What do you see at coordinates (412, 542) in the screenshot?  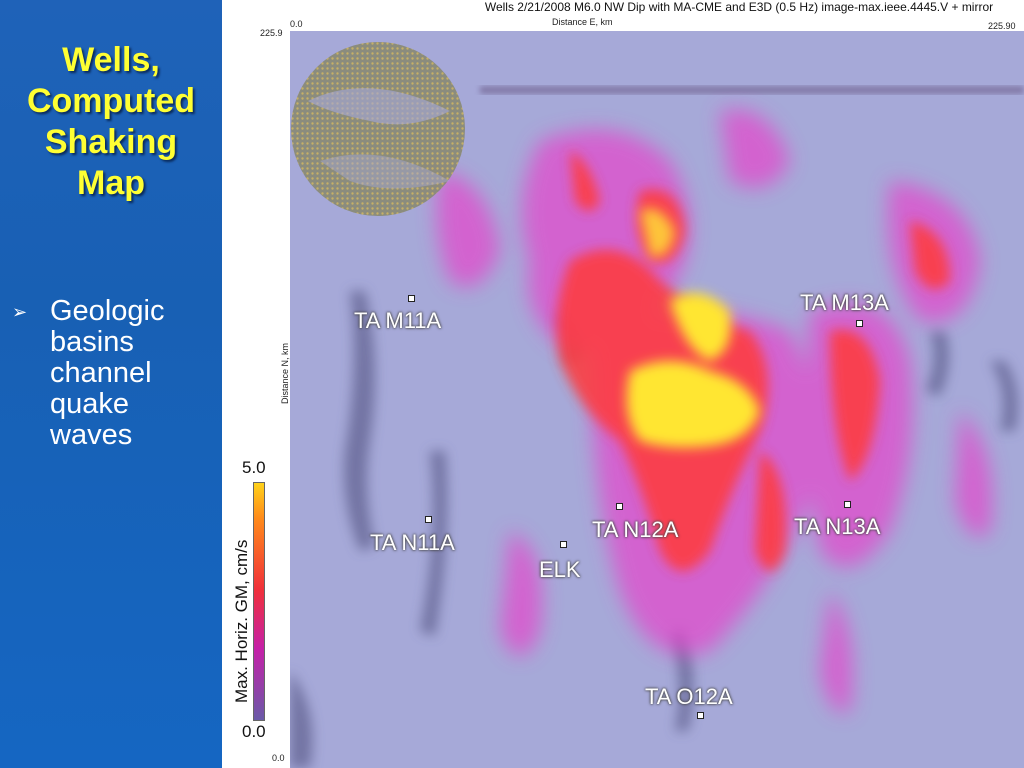 I see `station-label-n11a: TA N11A` at bounding box center [412, 542].